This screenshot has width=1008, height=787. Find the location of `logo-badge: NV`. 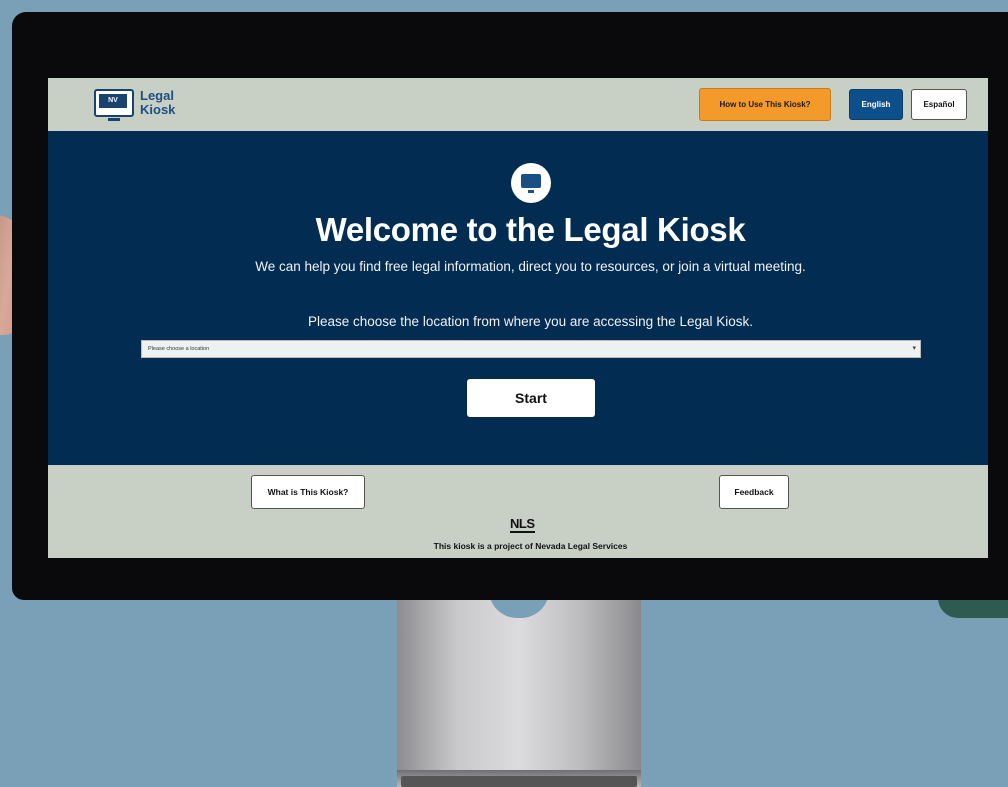

logo-badge: NV is located at coordinates (113, 101).